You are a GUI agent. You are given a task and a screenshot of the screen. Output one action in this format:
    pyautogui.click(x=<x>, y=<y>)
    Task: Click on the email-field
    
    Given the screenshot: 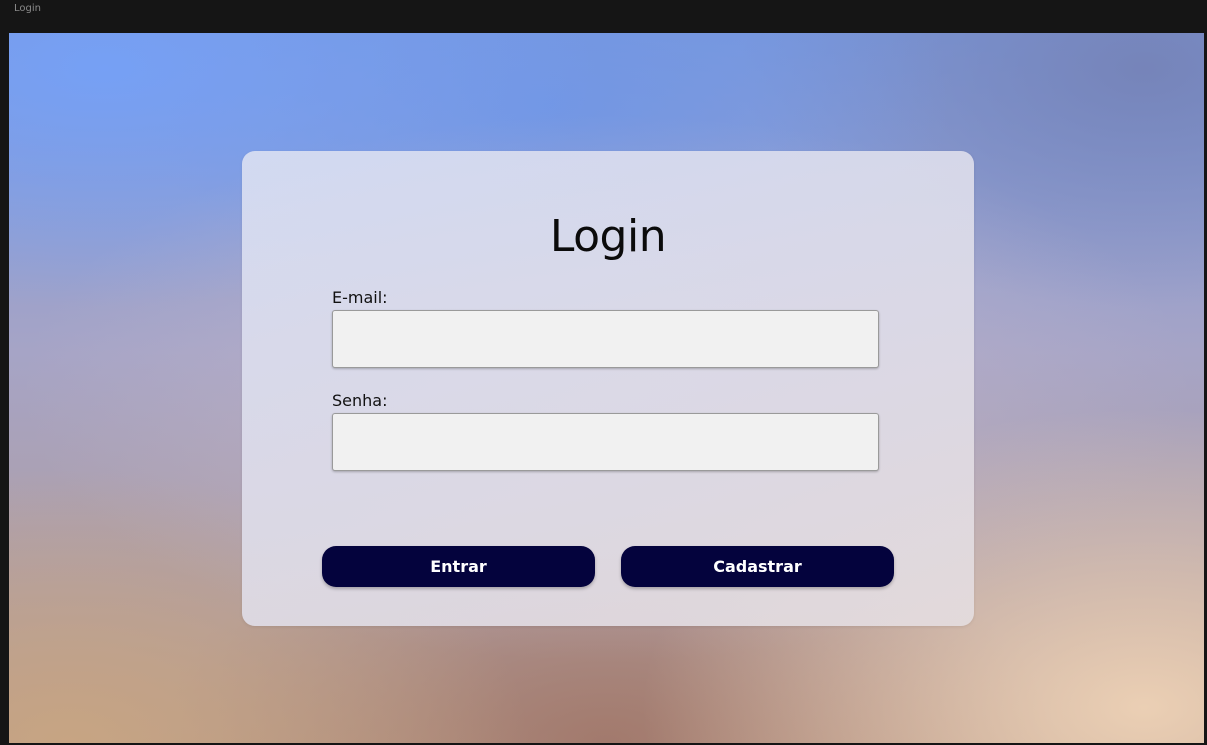 What is the action you would take?
    pyautogui.click(x=605, y=339)
    